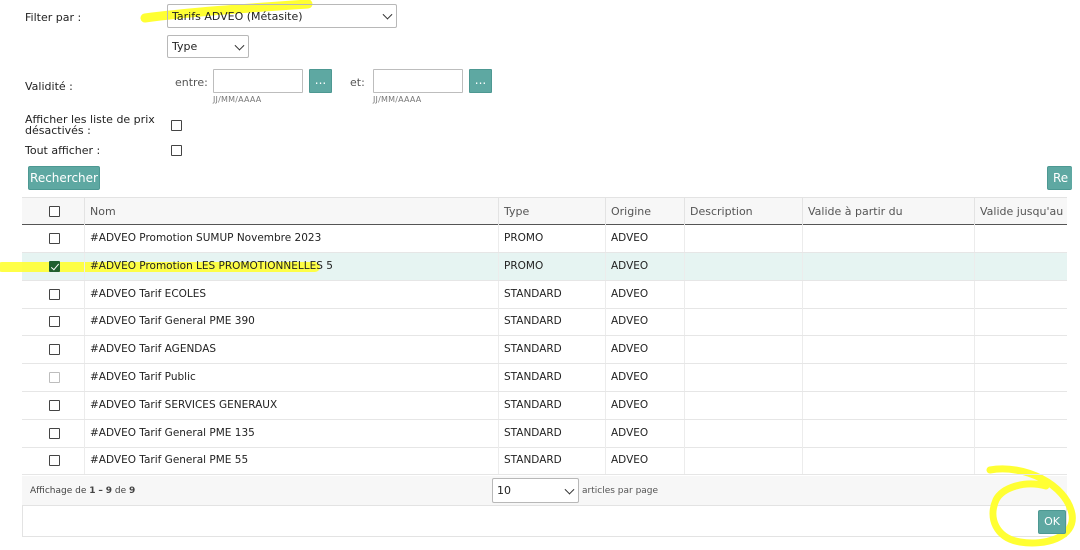 This screenshot has width=1080, height=550. I want to click on page-size-select: 10, so click(535, 490).